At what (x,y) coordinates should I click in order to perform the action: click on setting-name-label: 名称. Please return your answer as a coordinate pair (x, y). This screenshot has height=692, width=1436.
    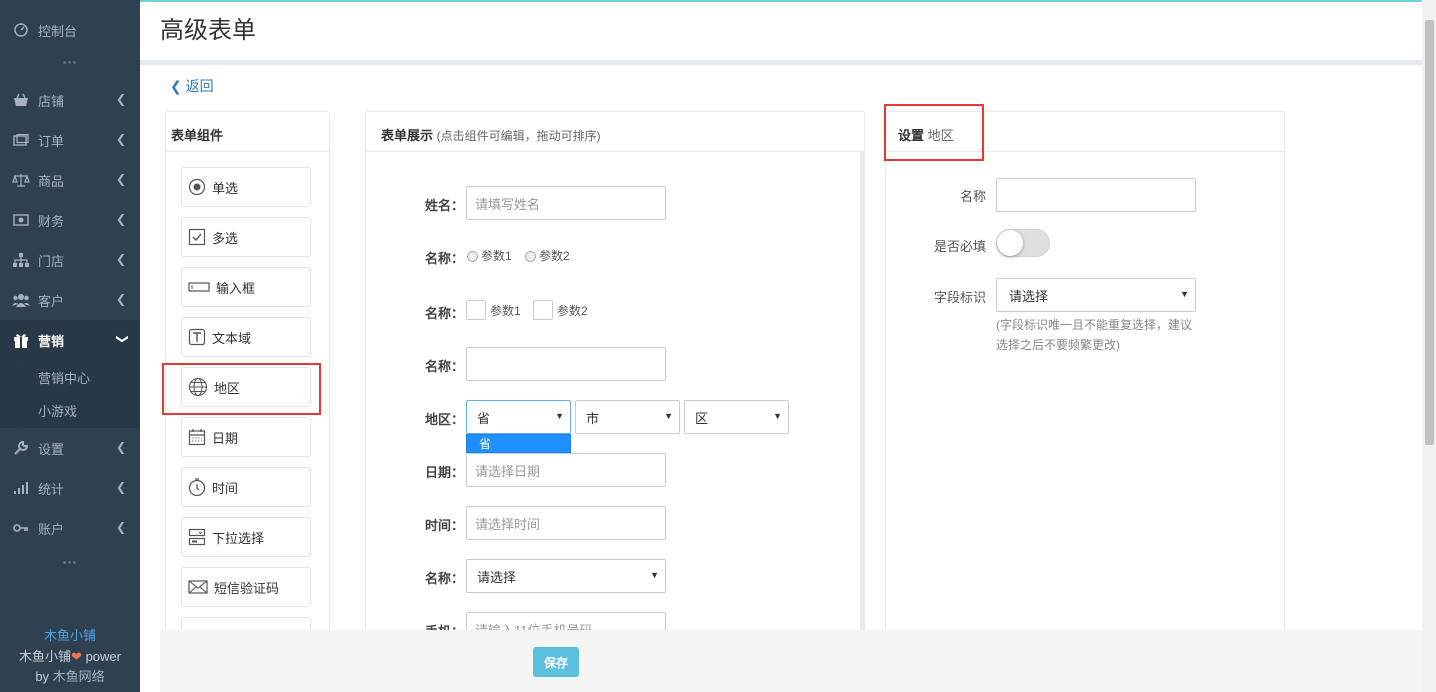
    Looking at the image, I should click on (972, 196).